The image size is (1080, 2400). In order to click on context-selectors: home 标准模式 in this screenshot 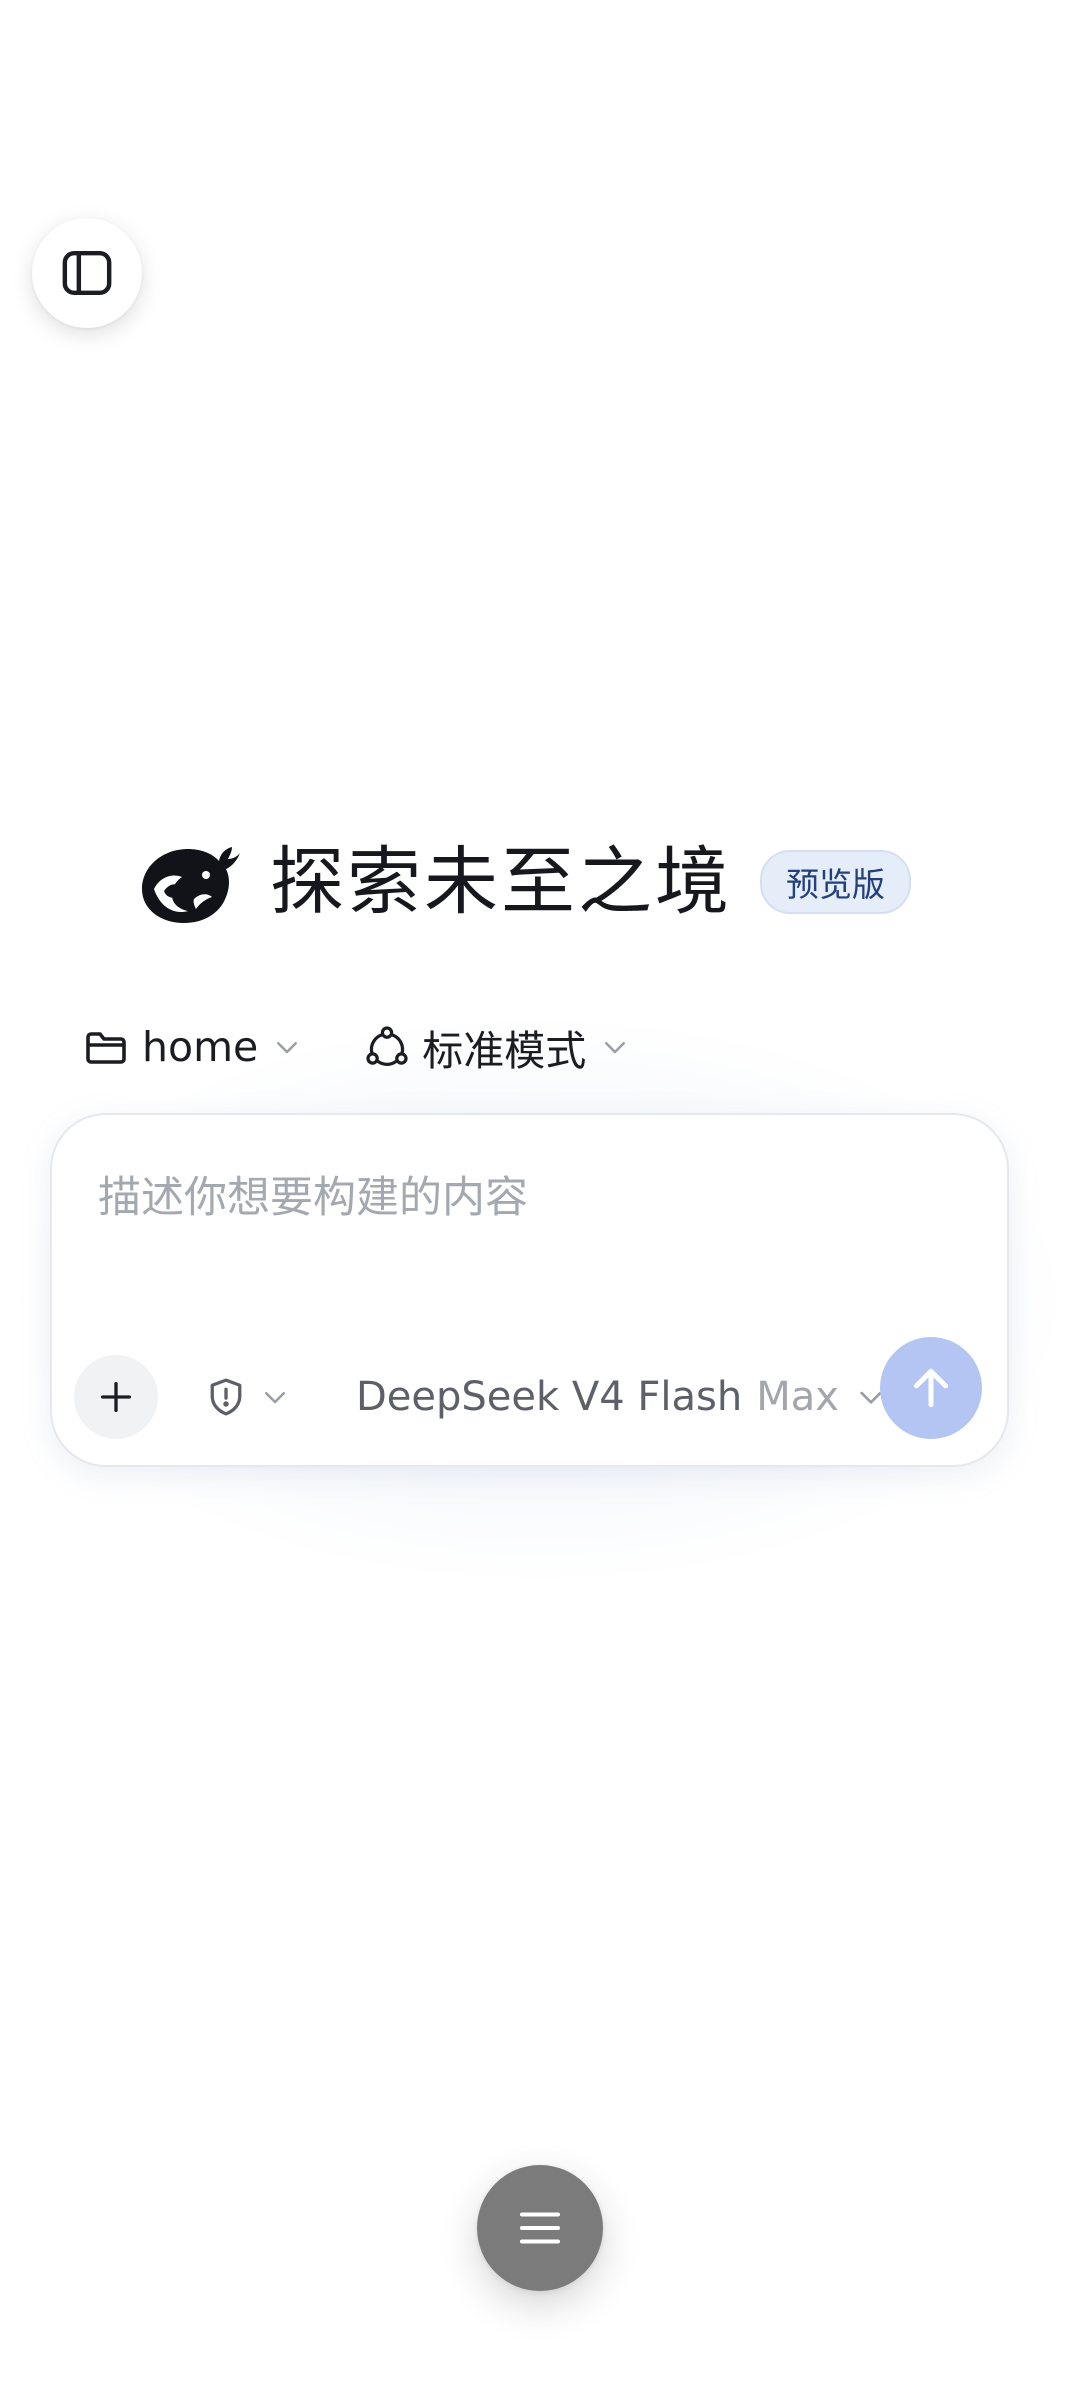, I will do `click(356, 1047)`.